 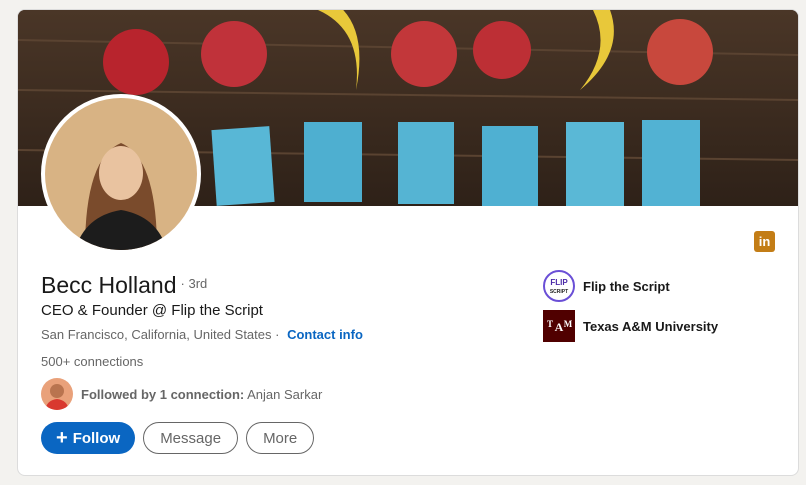 I want to click on profile-name: Becc Holland, so click(x=109, y=285).